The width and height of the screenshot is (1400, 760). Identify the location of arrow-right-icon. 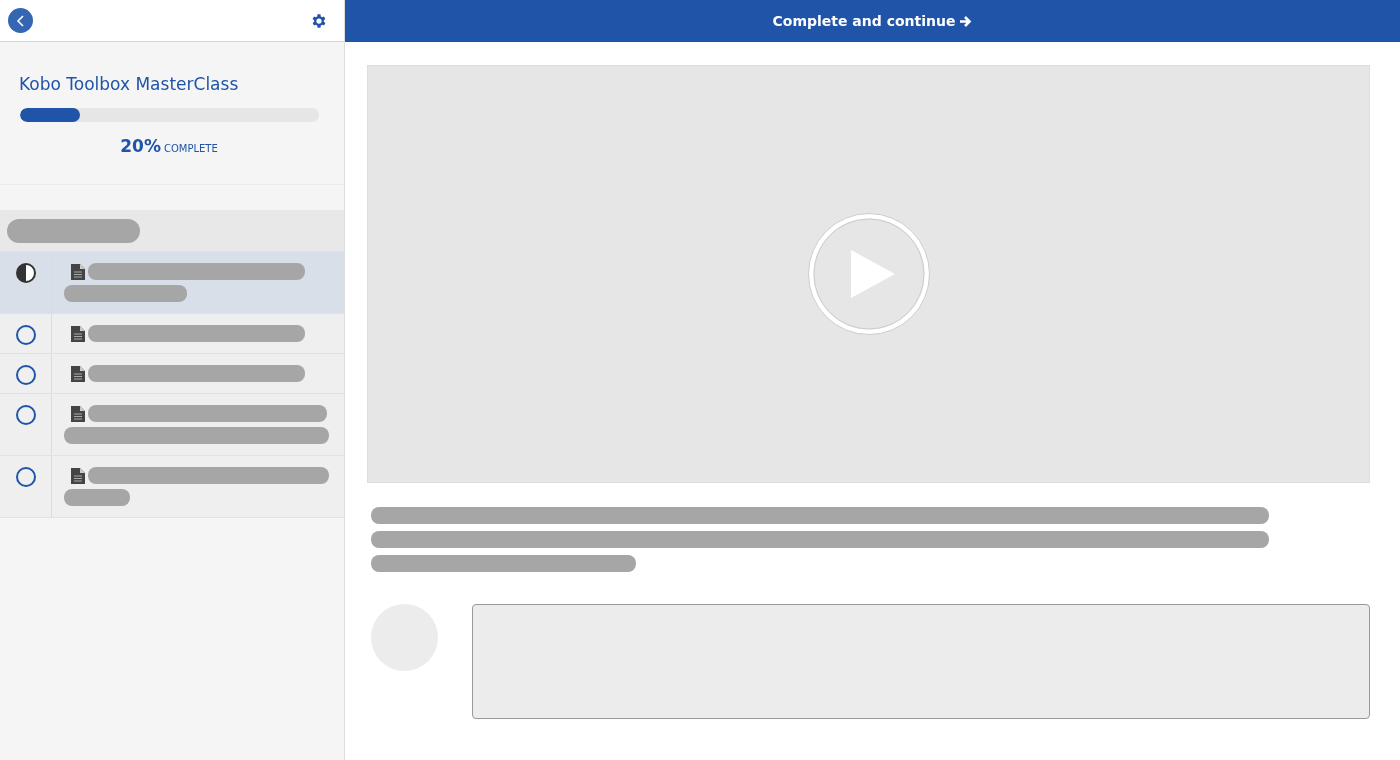
(966, 21).